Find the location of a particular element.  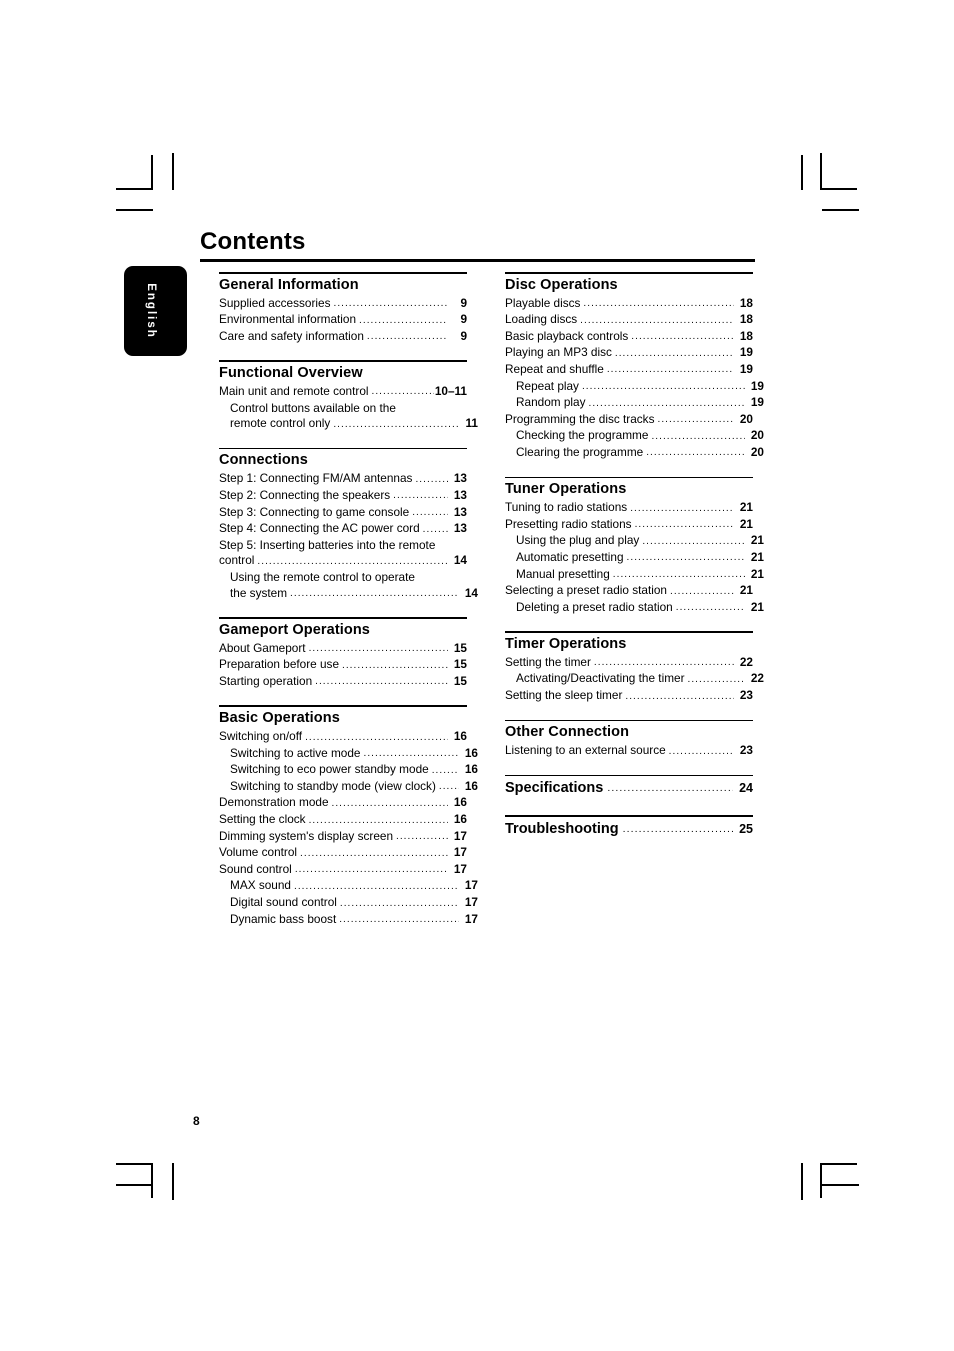

toc-entry-label: Repeat play is located at coordinates (547, 385).